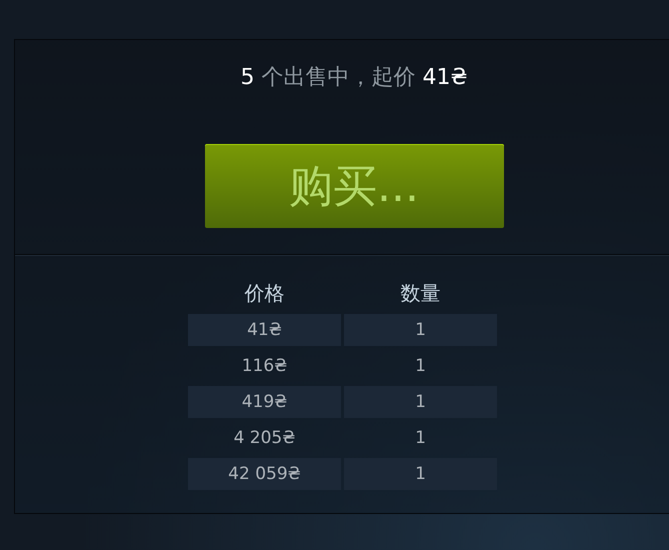  What do you see at coordinates (264, 293) in the screenshot?
I see `column-header: 价格` at bounding box center [264, 293].